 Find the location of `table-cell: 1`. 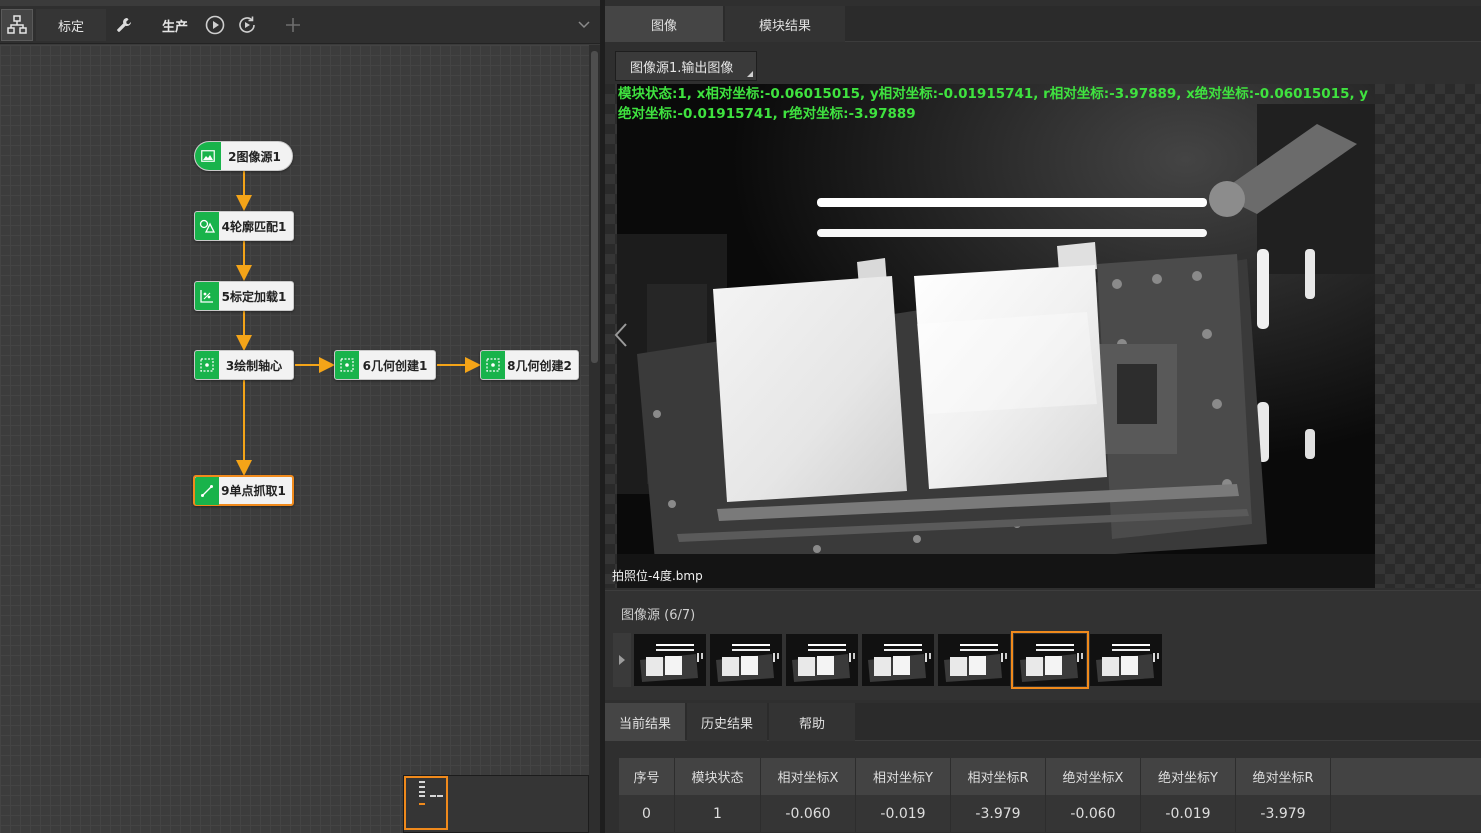

table-cell: 1 is located at coordinates (718, 813).